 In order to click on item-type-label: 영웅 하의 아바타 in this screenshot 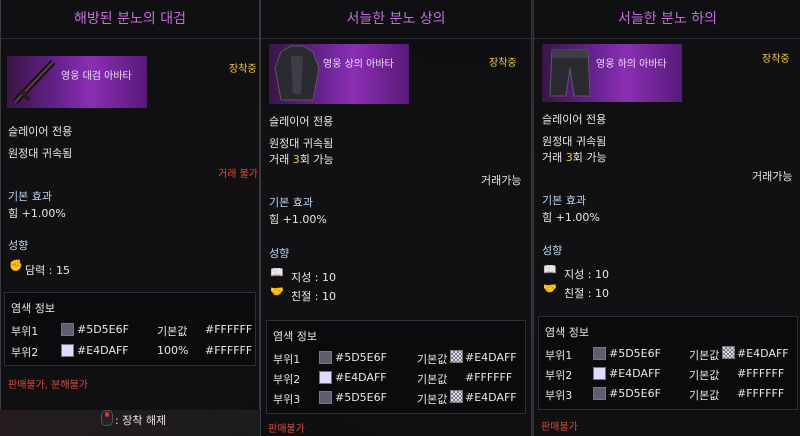, I will do `click(631, 64)`.